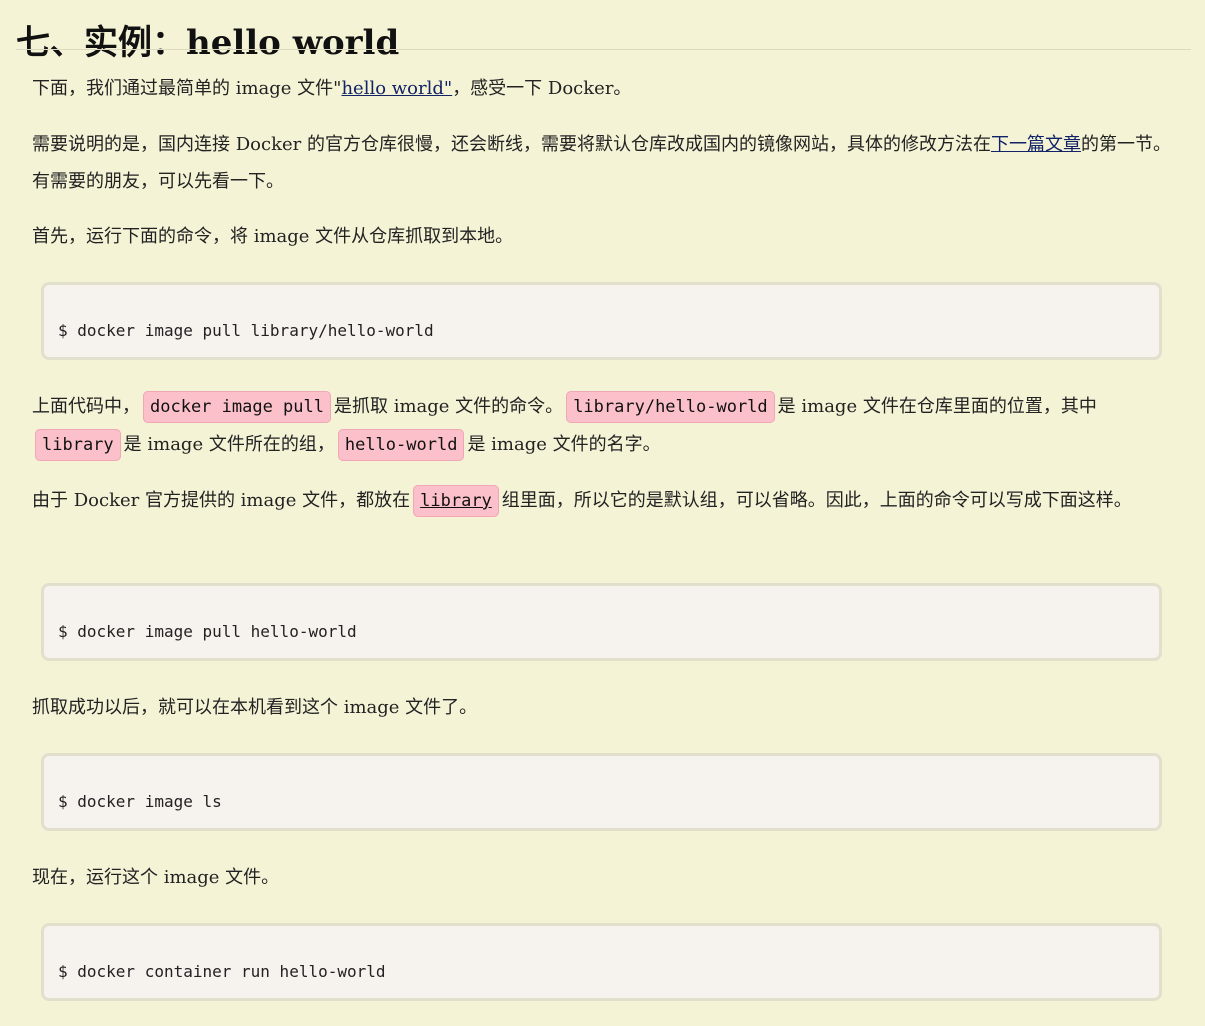 The width and height of the screenshot is (1205, 1026). I want to click on code-block-pull-short: $ docker image pull hello-world, so click(601, 622).